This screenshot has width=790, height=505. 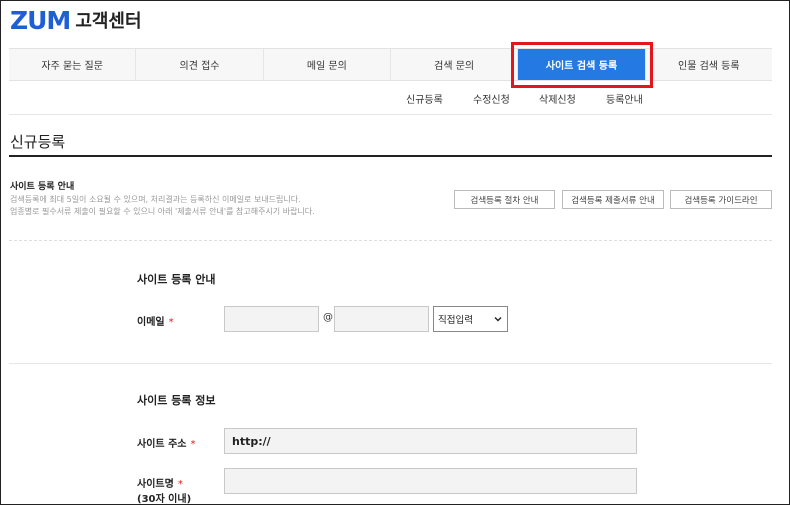 What do you see at coordinates (155, 484) in the screenshot?
I see `site-name-label-text: 사이트명` at bounding box center [155, 484].